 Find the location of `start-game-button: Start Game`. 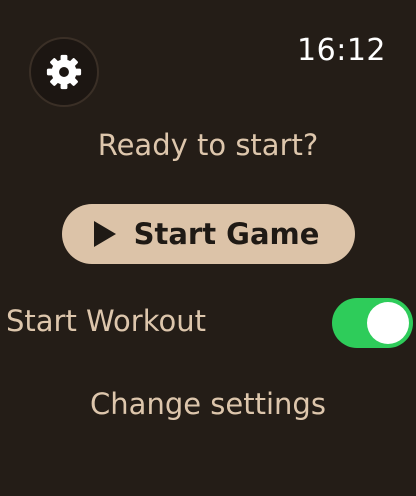

start-game-button: Start Game is located at coordinates (208, 234).